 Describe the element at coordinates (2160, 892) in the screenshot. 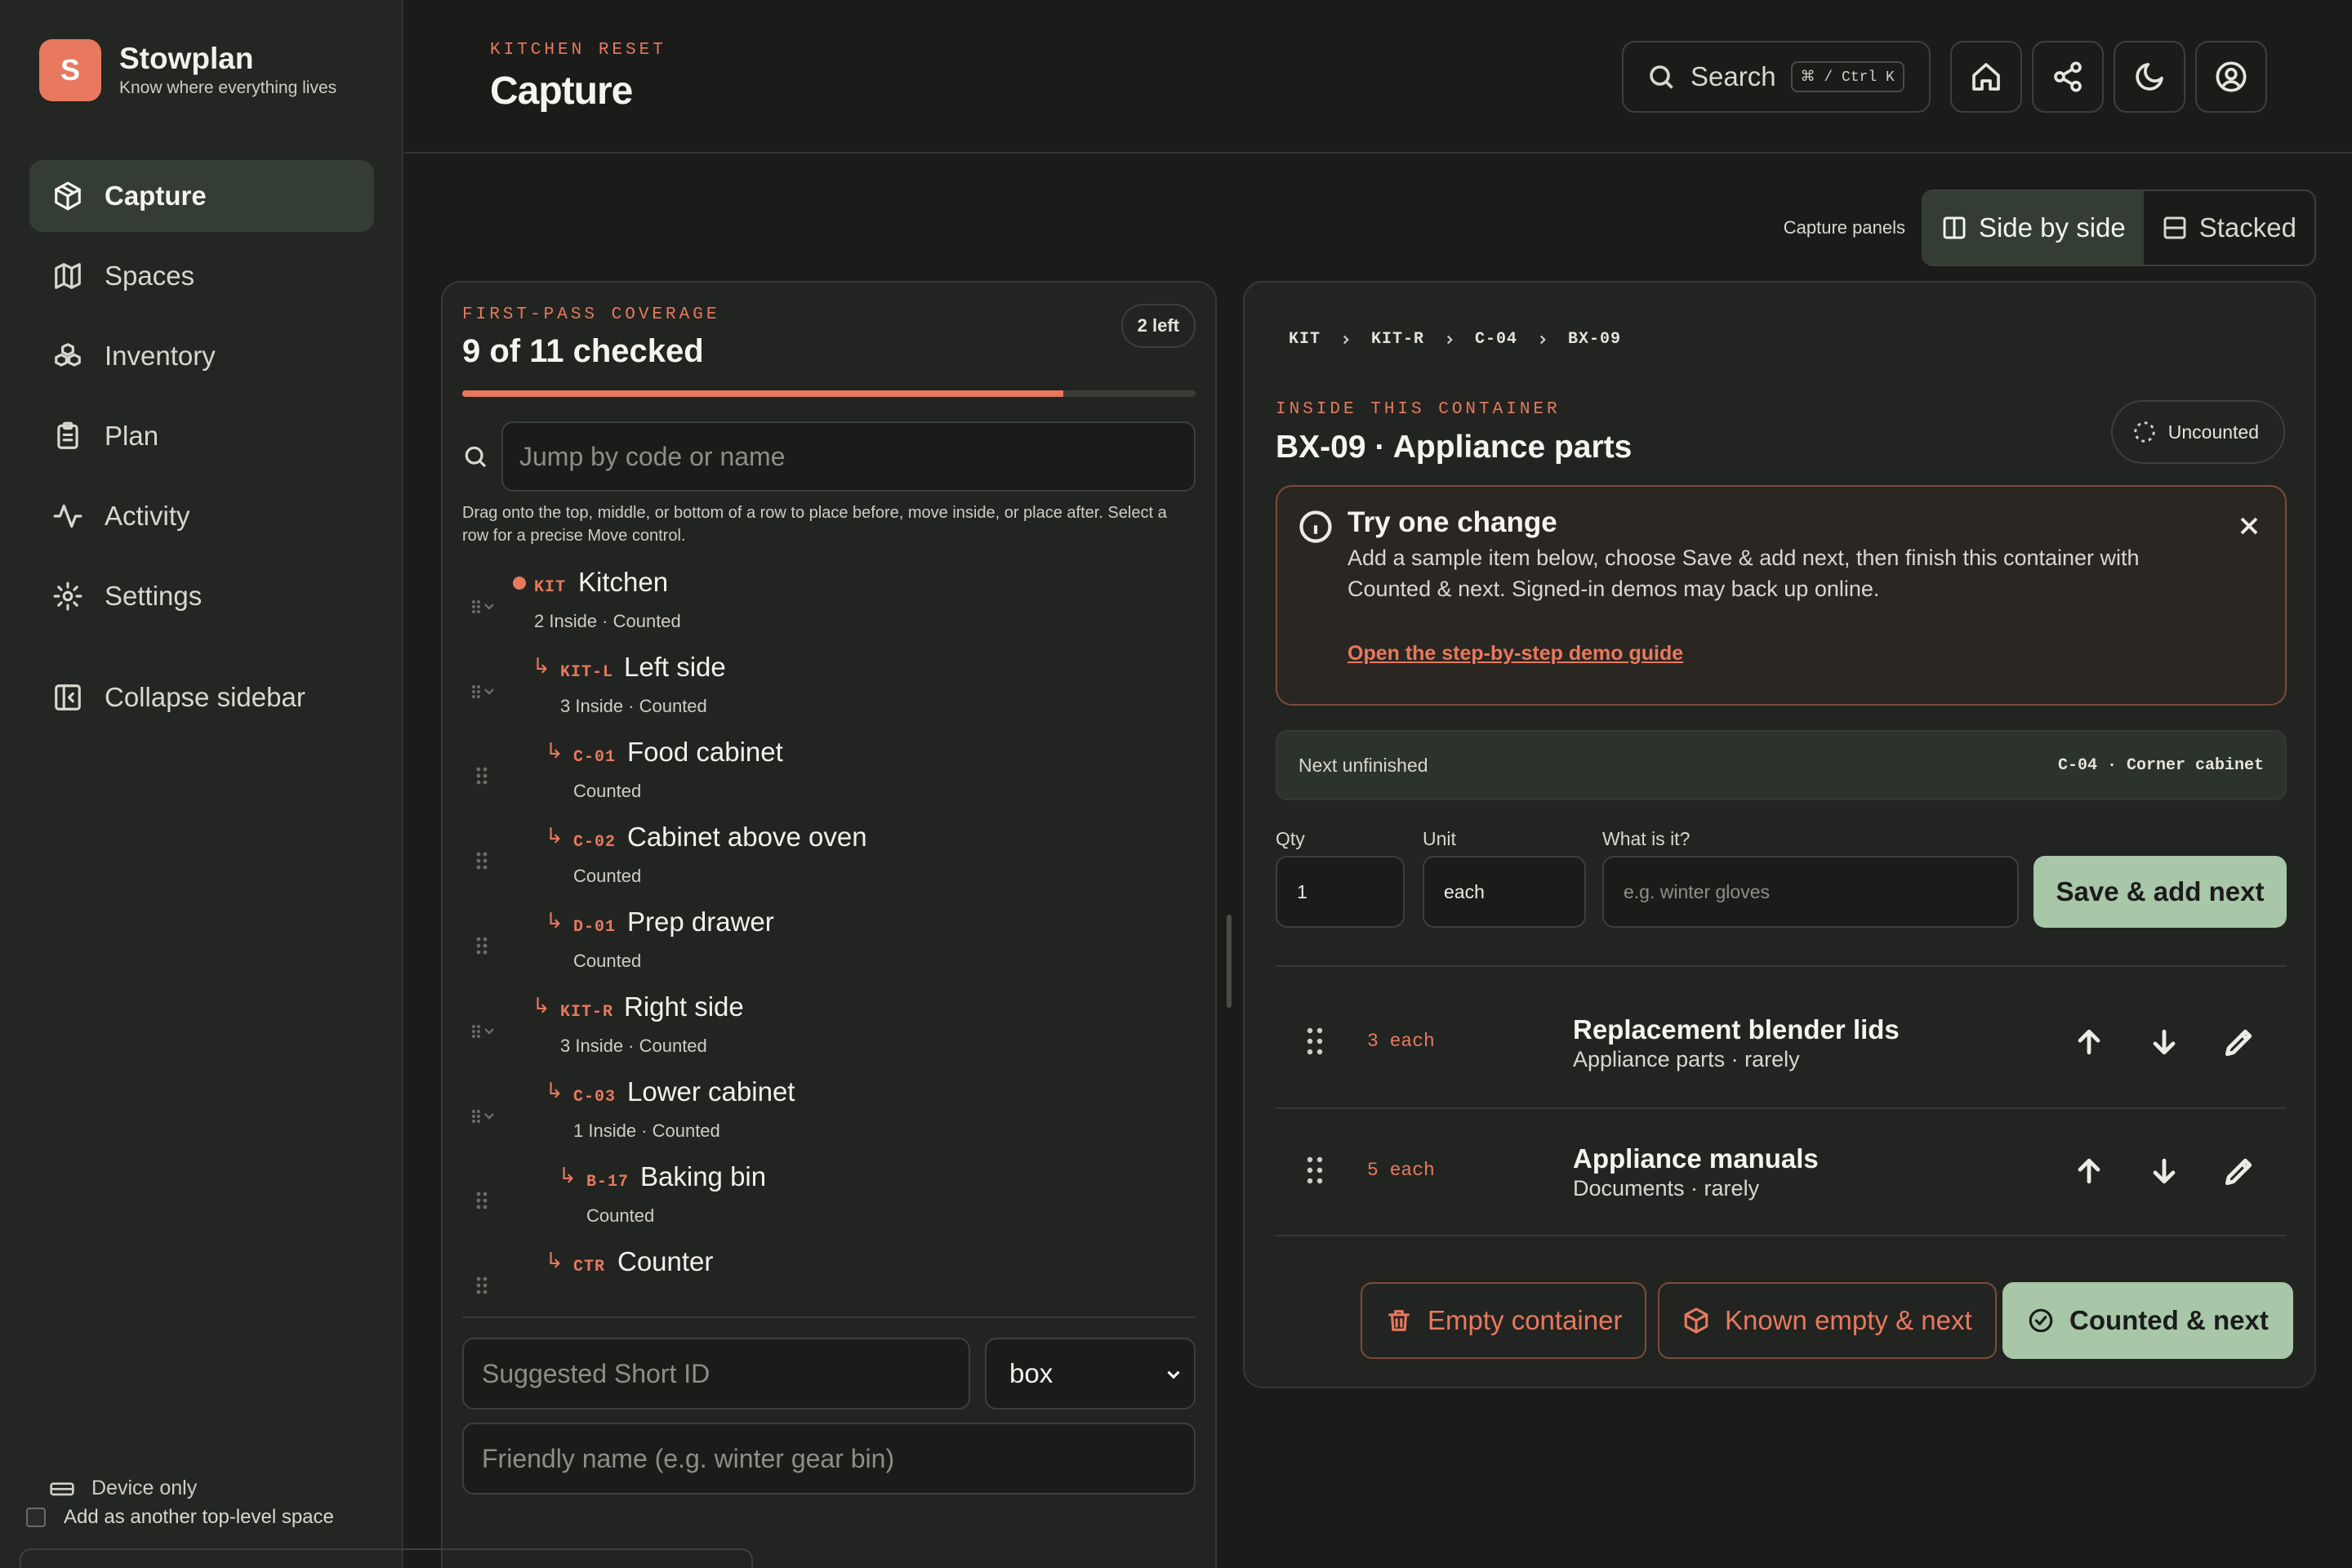

I see `save-and-add-next-button: Save & add next` at that location.